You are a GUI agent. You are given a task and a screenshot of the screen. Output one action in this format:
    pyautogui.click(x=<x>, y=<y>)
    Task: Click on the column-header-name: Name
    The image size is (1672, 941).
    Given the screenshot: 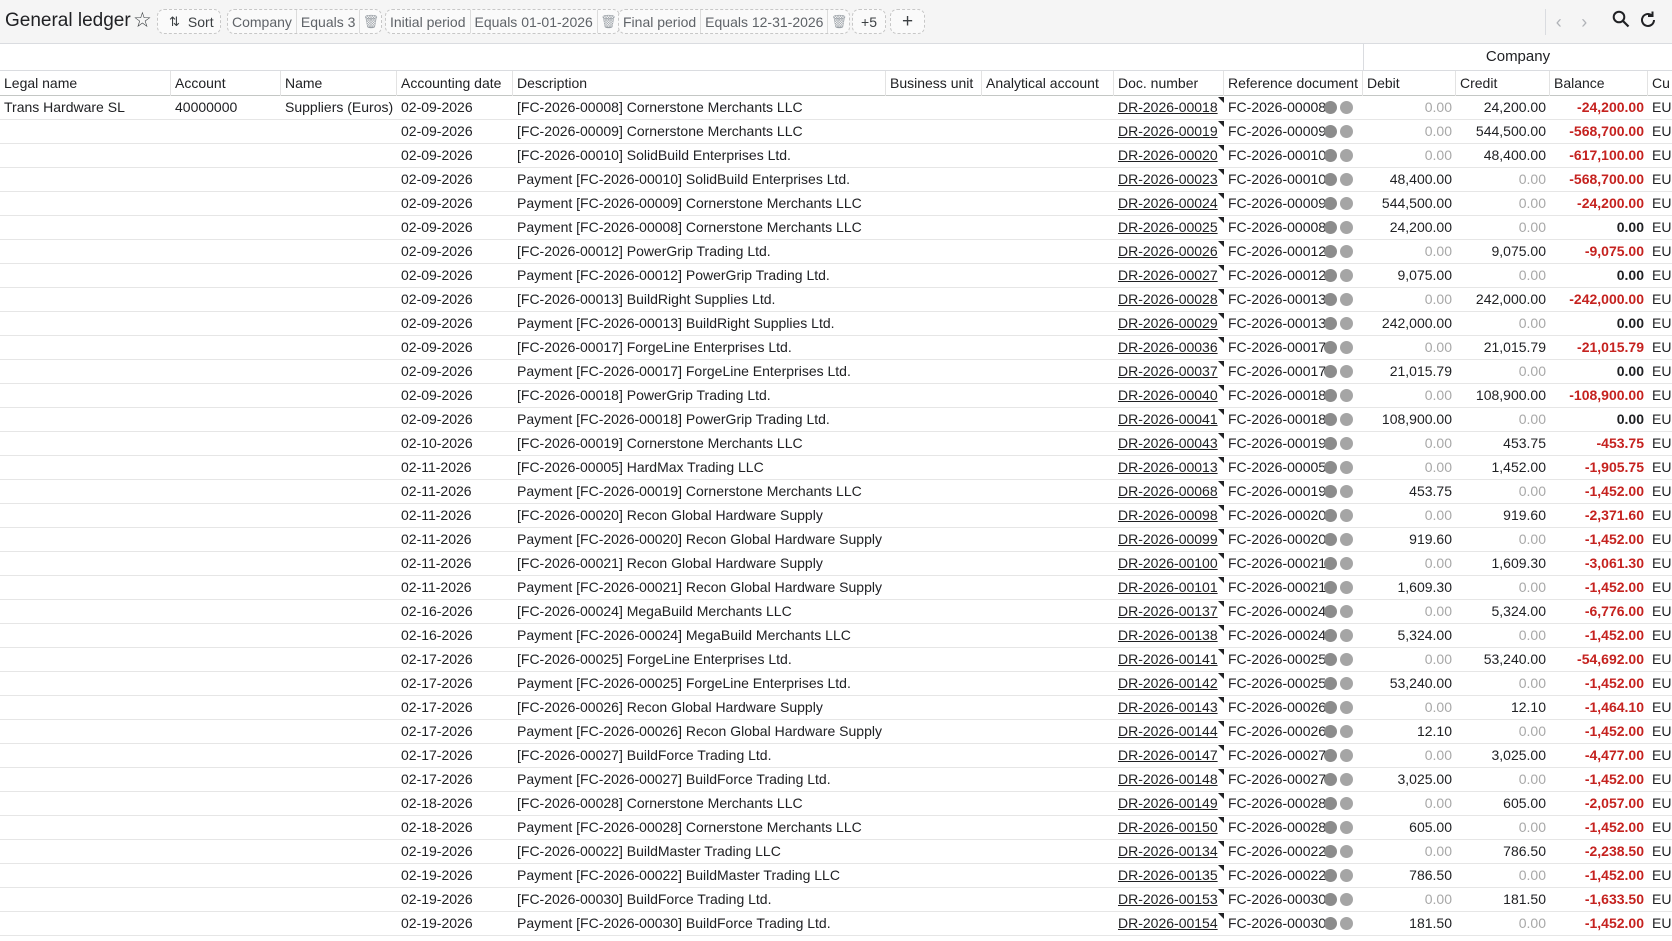 What is the action you would take?
    pyautogui.click(x=339, y=83)
    